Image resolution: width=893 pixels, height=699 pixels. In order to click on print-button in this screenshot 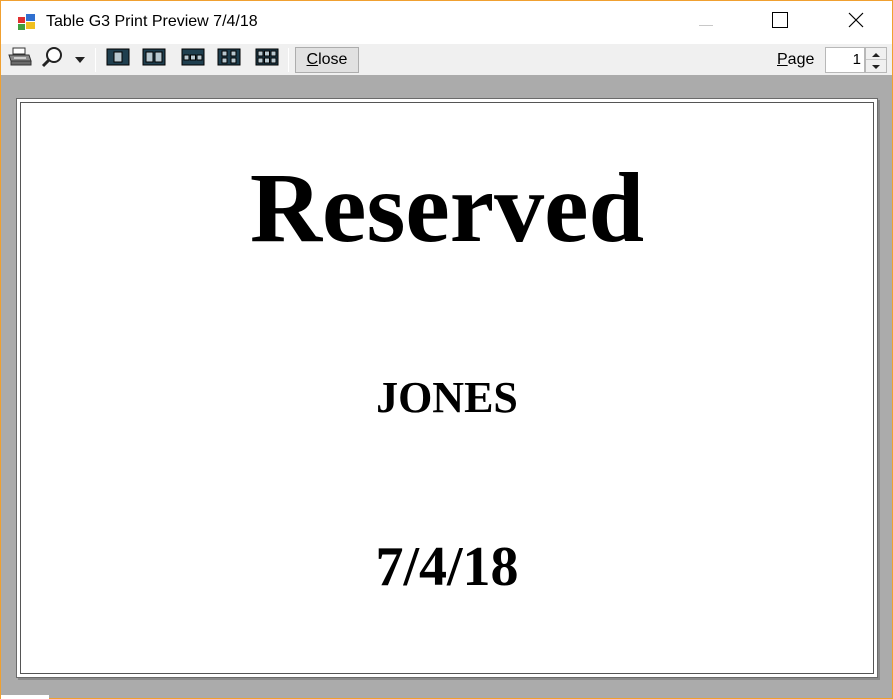, I will do `click(20, 59)`.